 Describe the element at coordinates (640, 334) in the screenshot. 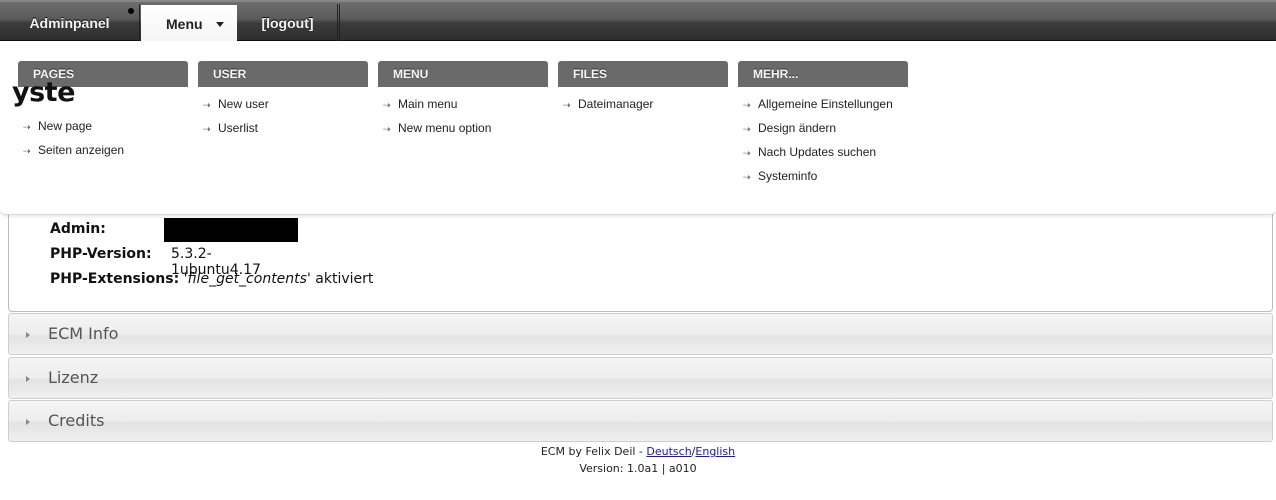

I see `accordion-ecm-info: ECM Info` at that location.